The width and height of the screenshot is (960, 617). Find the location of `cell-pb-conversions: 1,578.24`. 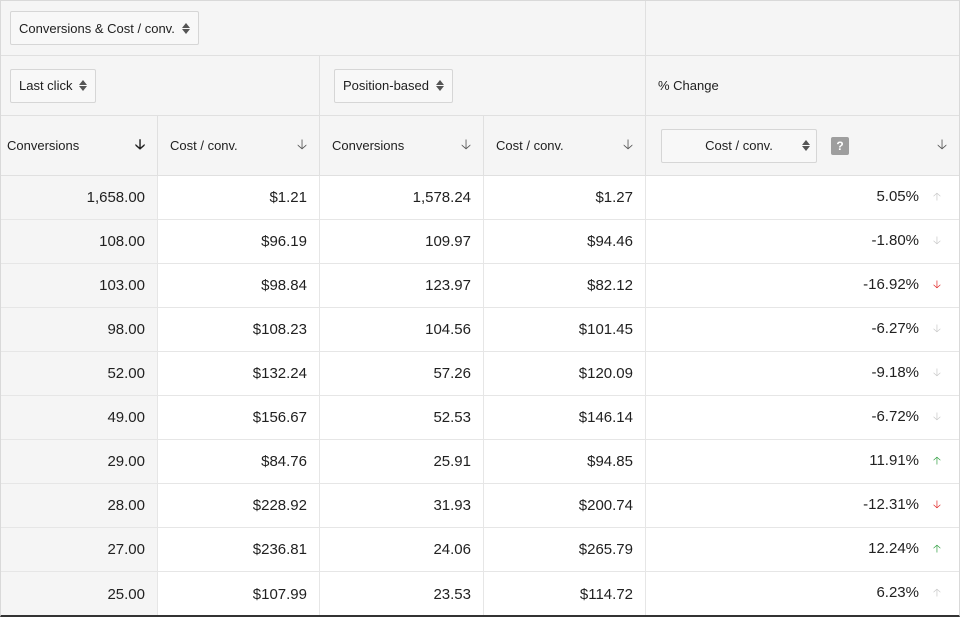

cell-pb-conversions: 1,578.24 is located at coordinates (402, 197).